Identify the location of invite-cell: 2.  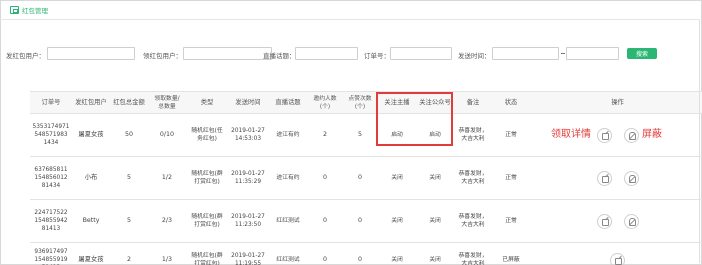
(325, 135).